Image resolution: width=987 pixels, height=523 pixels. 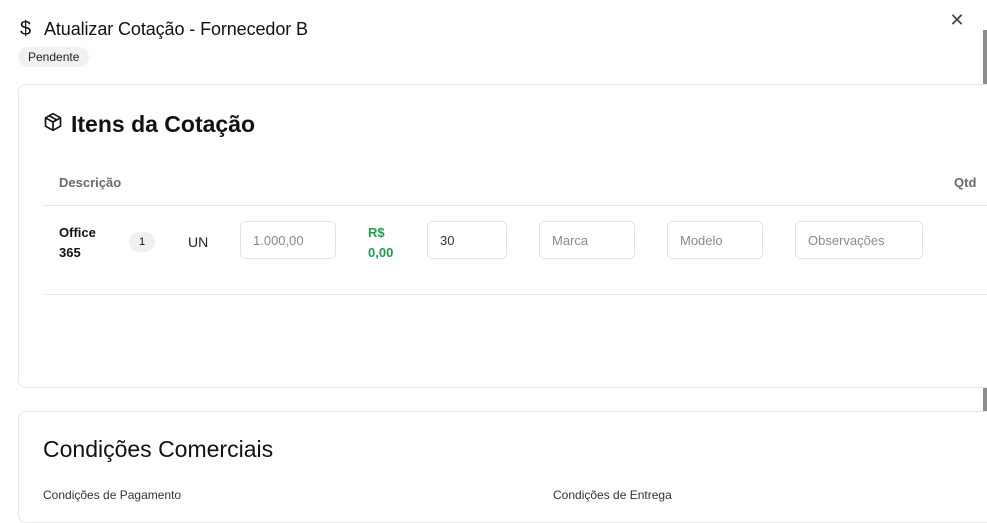 I want to click on dialog-title: Atualizar Cotação - Fornecedor B, so click(x=176, y=29).